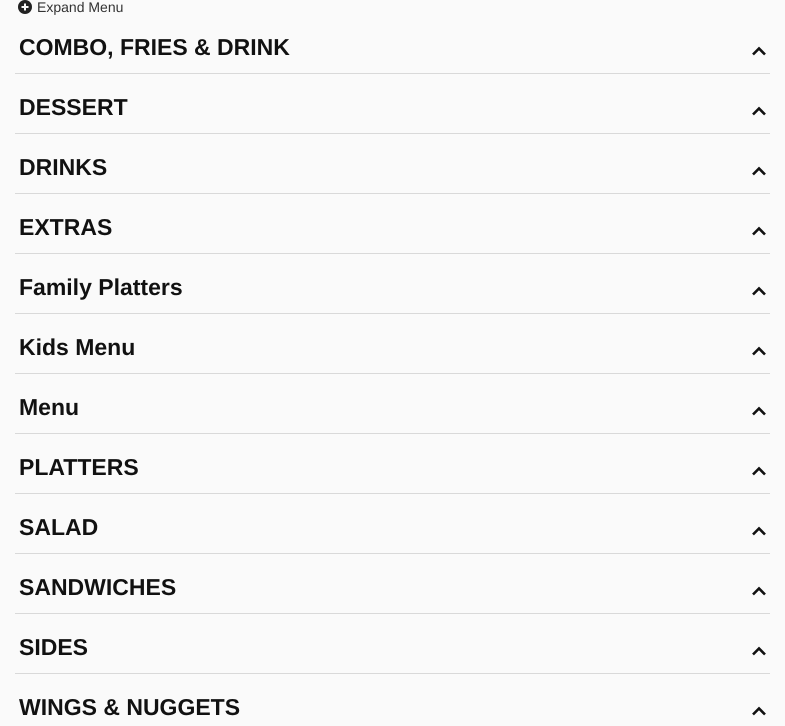  I want to click on category-header: SIDES, so click(392, 644).